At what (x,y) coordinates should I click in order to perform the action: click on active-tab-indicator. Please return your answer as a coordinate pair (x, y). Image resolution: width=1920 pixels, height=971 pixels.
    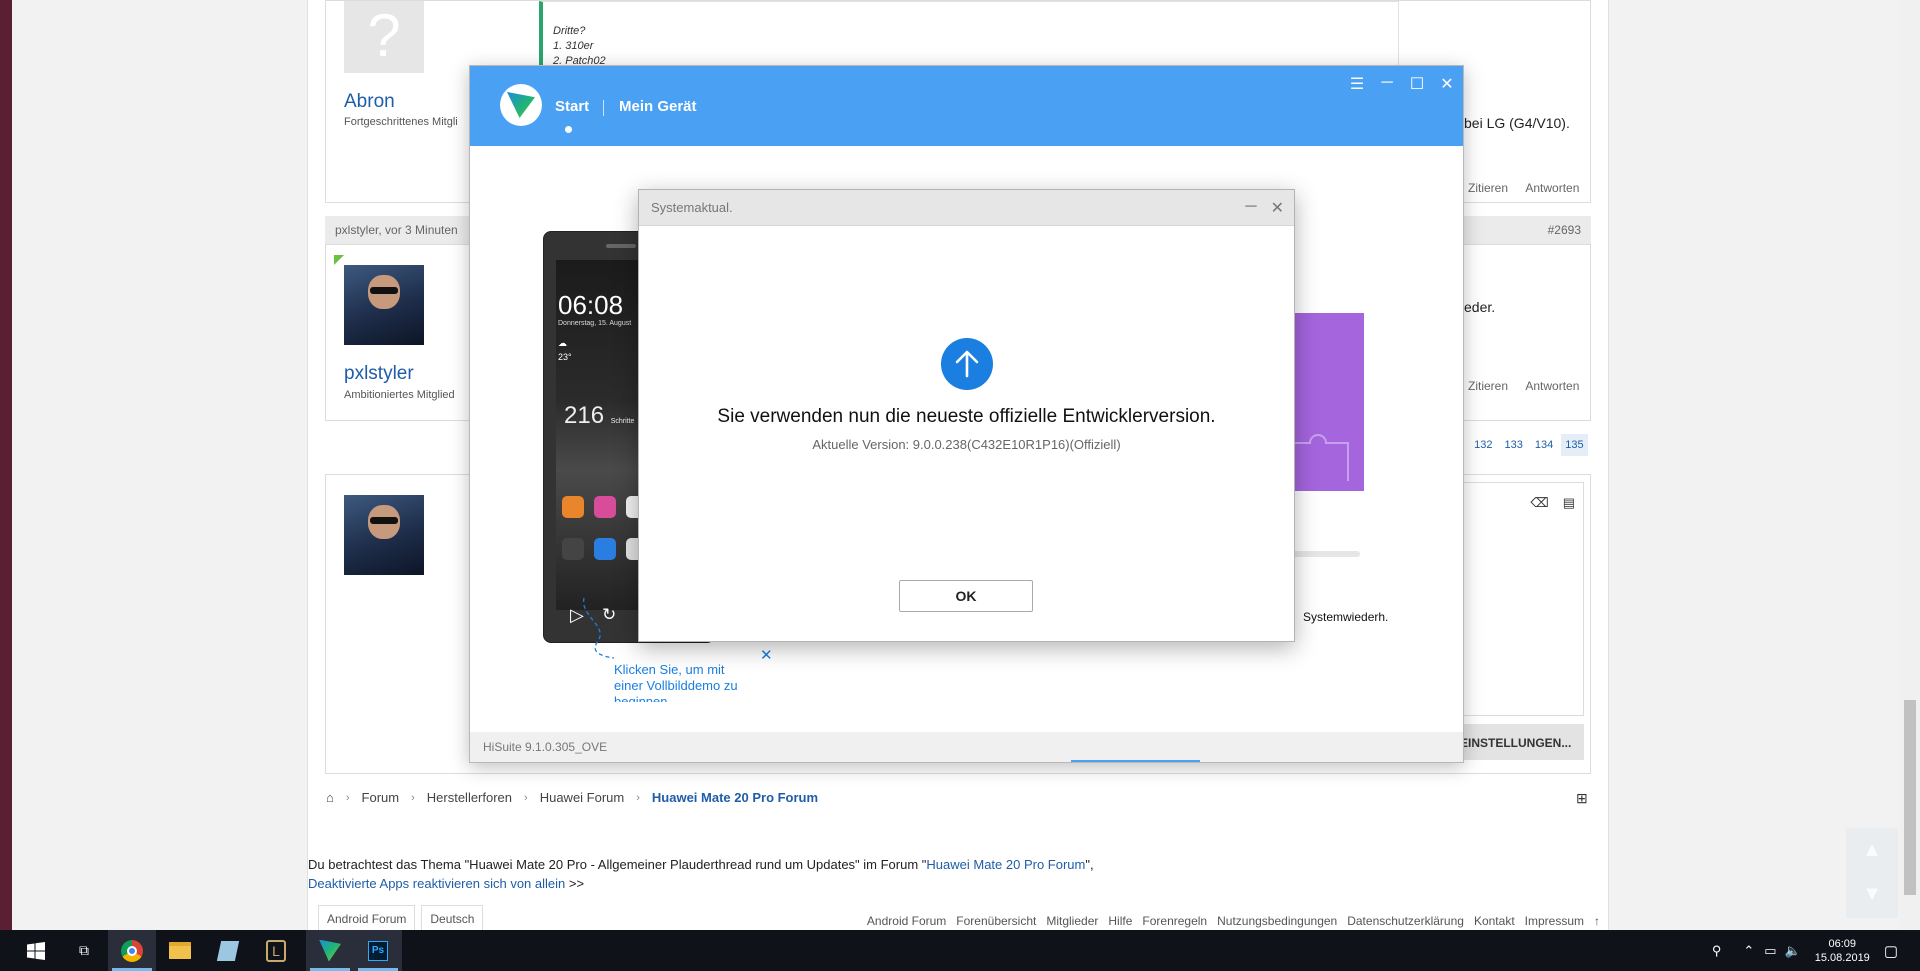
    Looking at the image, I should click on (568, 129).